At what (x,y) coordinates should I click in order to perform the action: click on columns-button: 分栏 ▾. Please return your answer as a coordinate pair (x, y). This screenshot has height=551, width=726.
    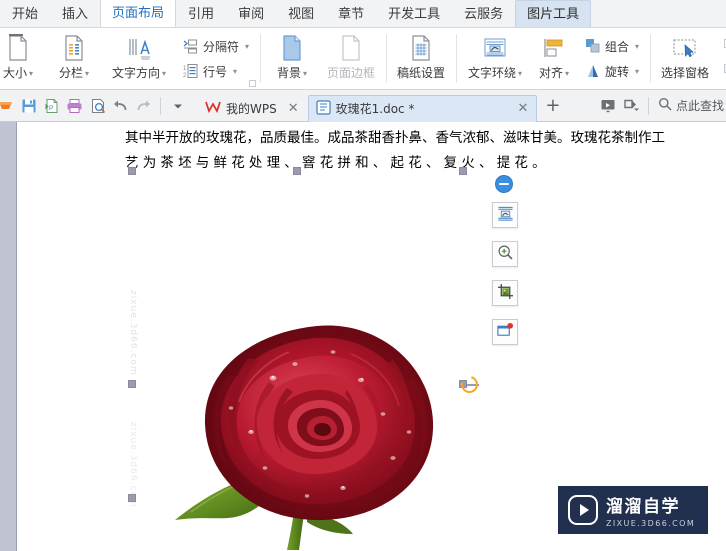
    Looking at the image, I should click on (74, 58).